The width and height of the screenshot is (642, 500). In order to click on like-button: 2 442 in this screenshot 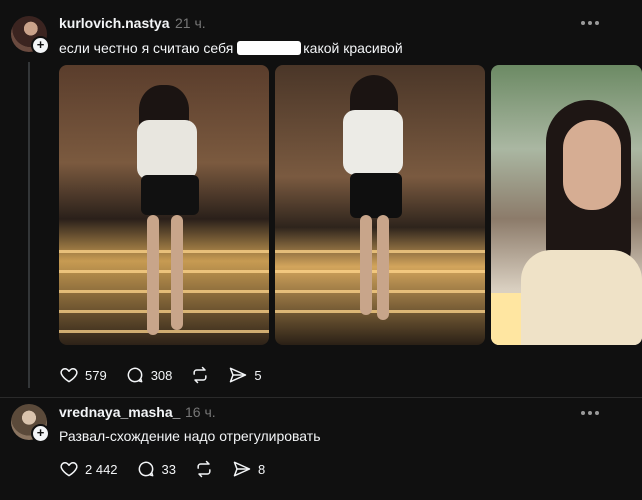, I will do `click(88, 469)`.